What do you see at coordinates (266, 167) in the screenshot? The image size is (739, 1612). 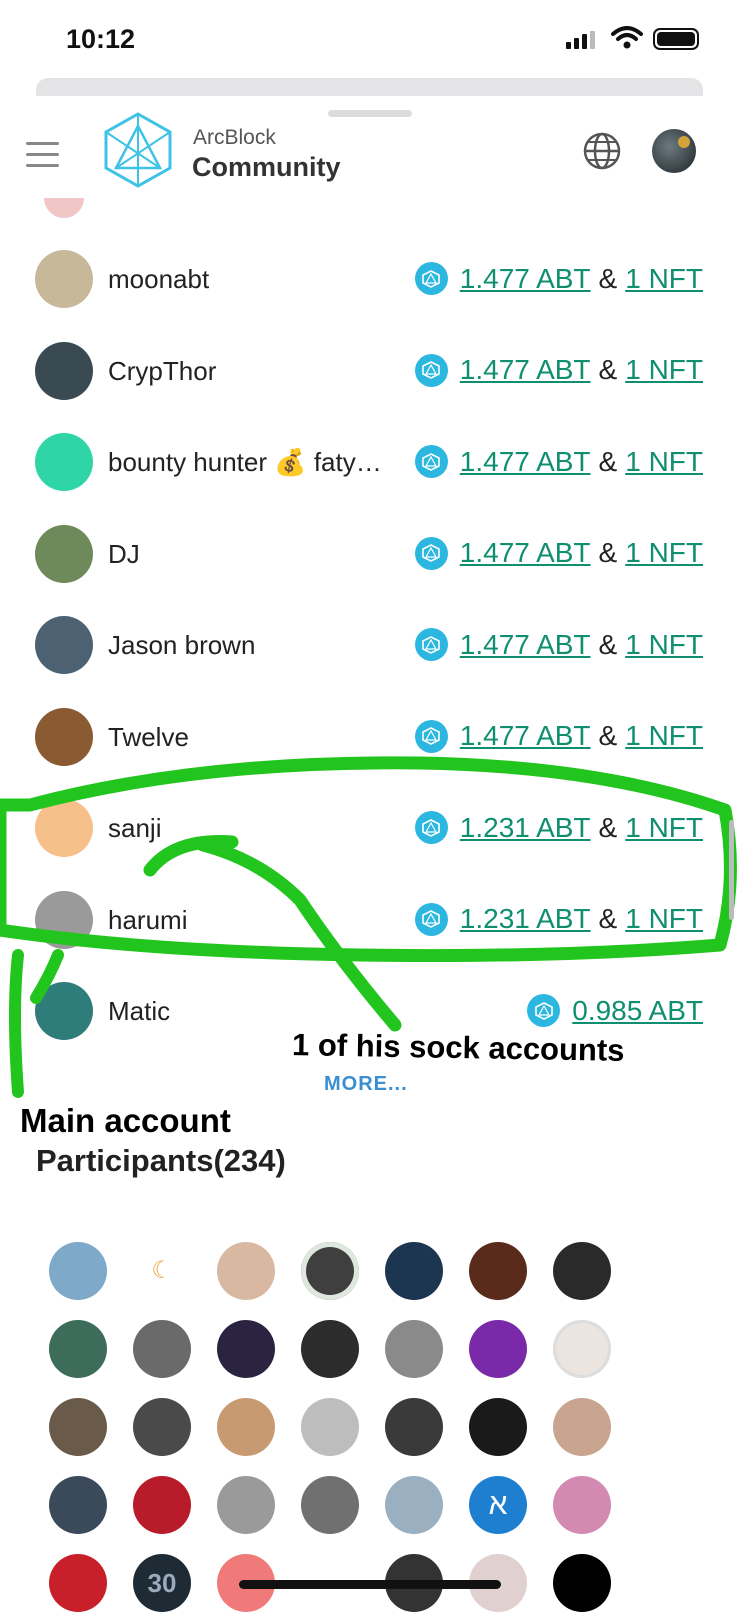 I see `brand-subtitle: Community` at bounding box center [266, 167].